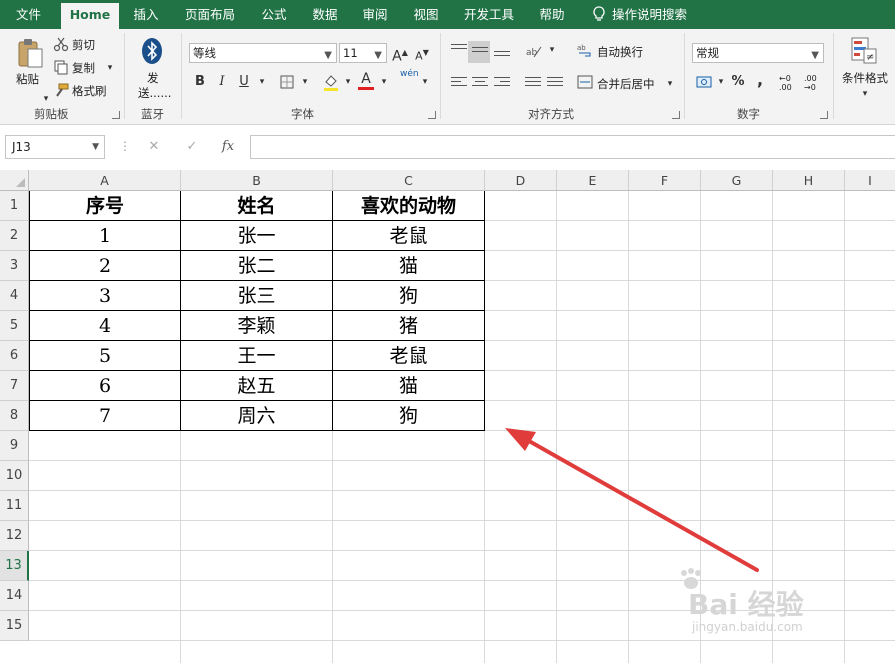 This screenshot has height=663, width=895. What do you see at coordinates (502, 83) in the screenshot?
I see `align-right-icon` at bounding box center [502, 83].